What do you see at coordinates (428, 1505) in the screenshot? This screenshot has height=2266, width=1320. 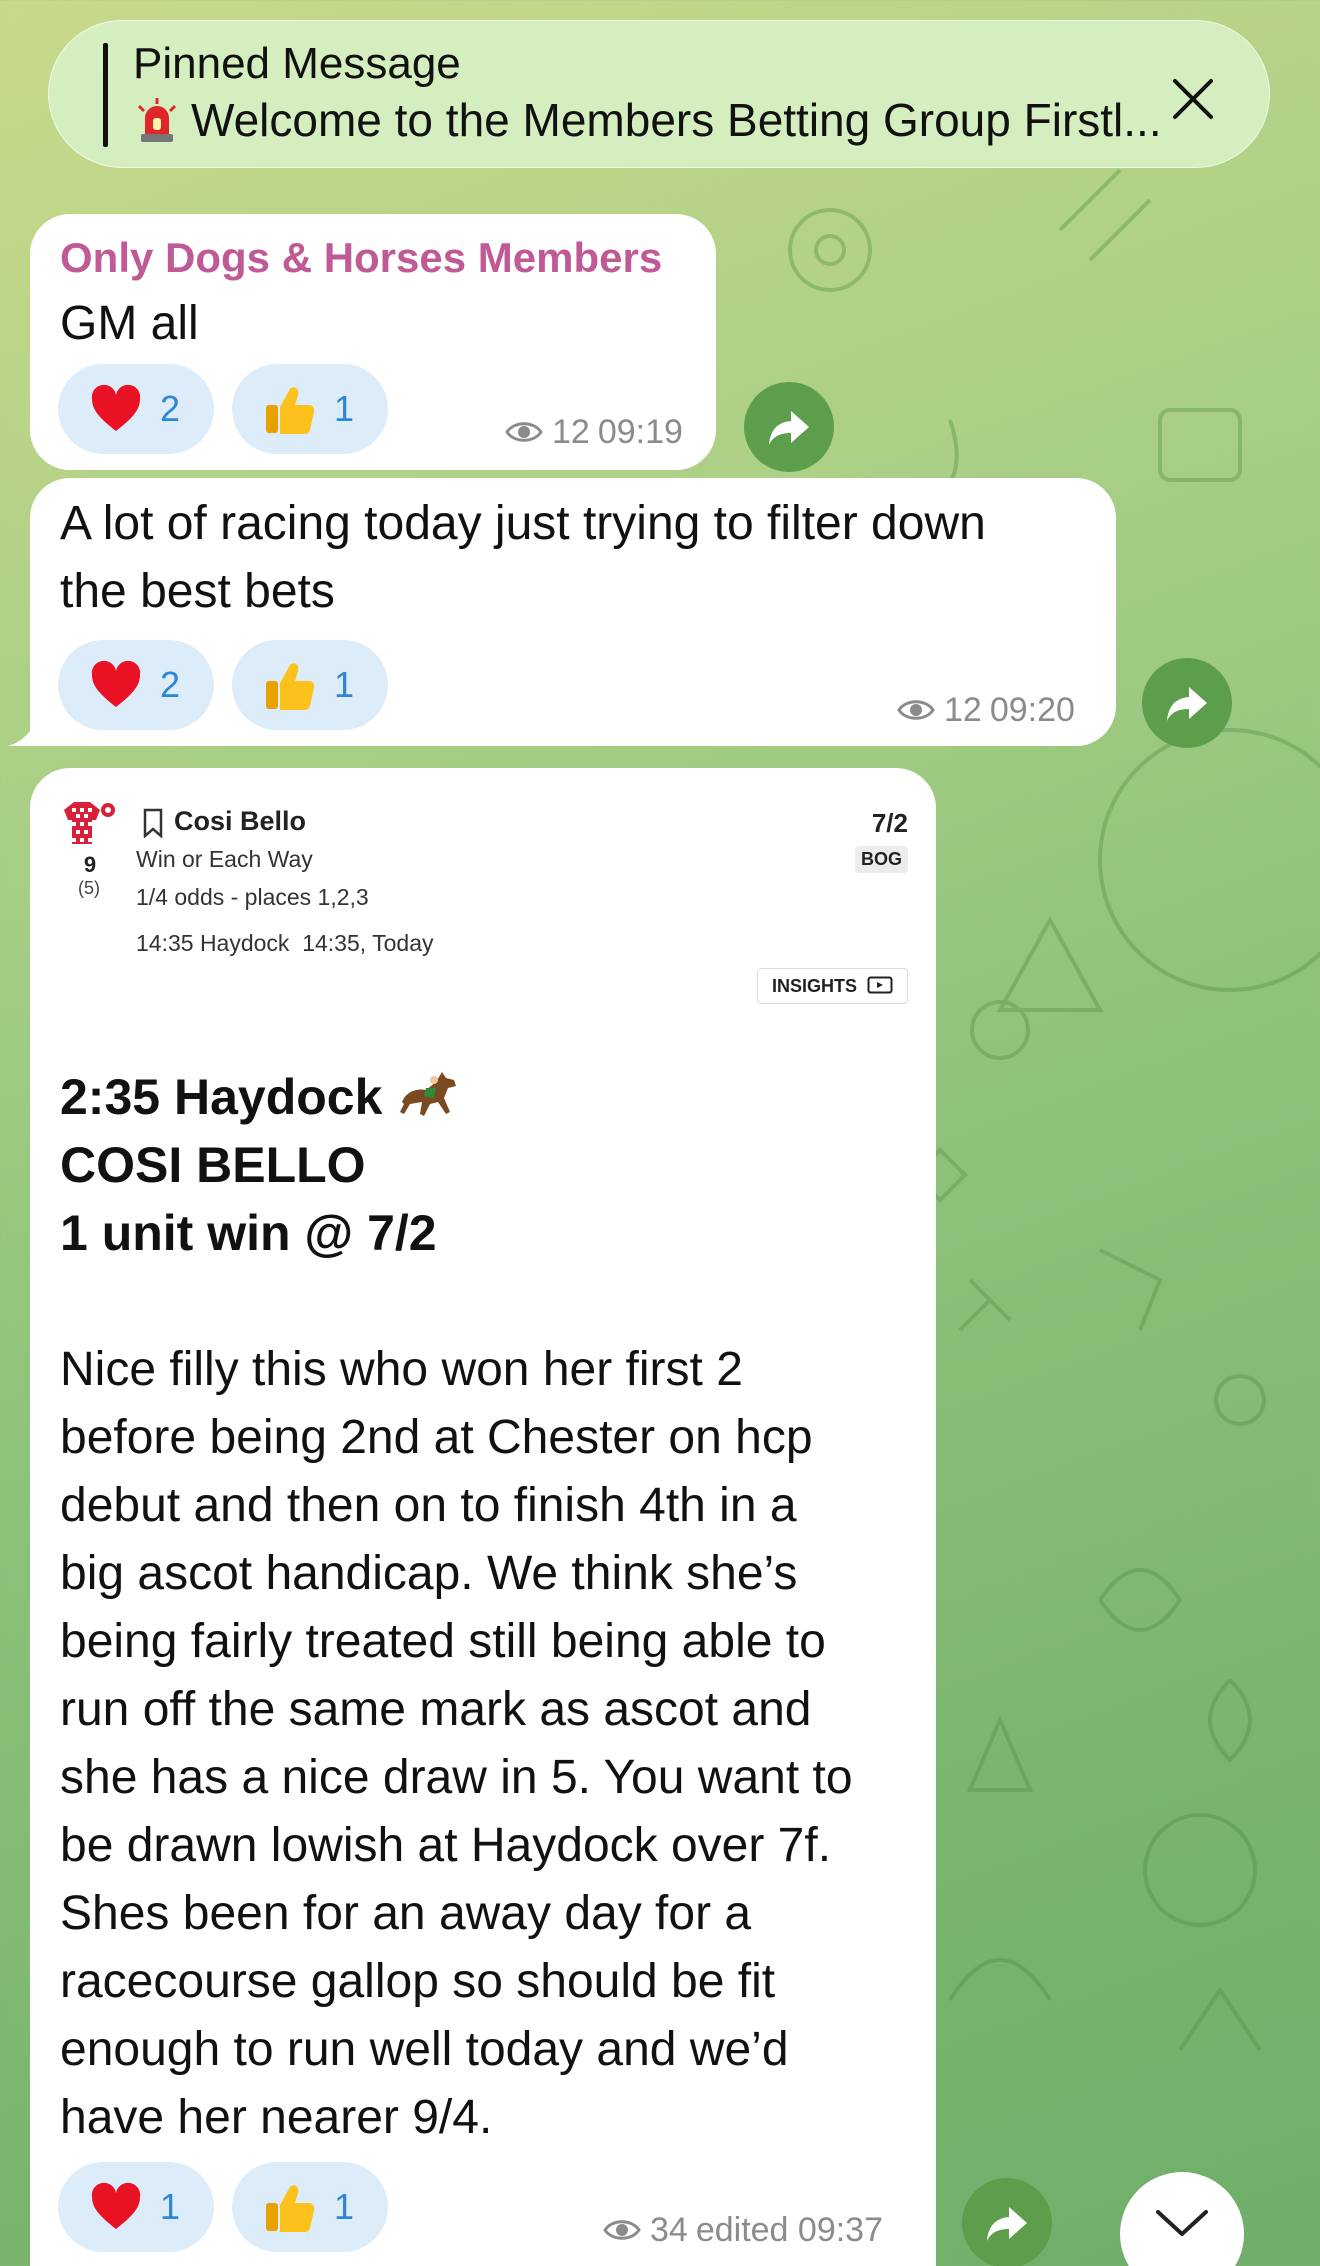 I see `analysis-line: debut and then on to finish 4th in a` at bounding box center [428, 1505].